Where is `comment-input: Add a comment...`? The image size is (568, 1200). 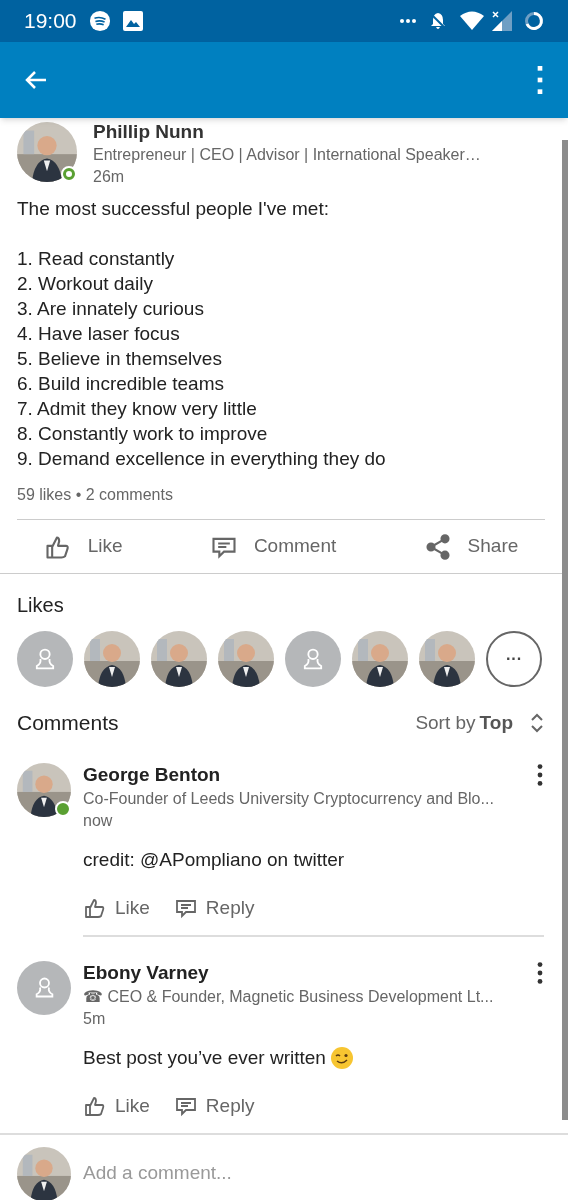 comment-input: Add a comment... is located at coordinates (317, 1173).